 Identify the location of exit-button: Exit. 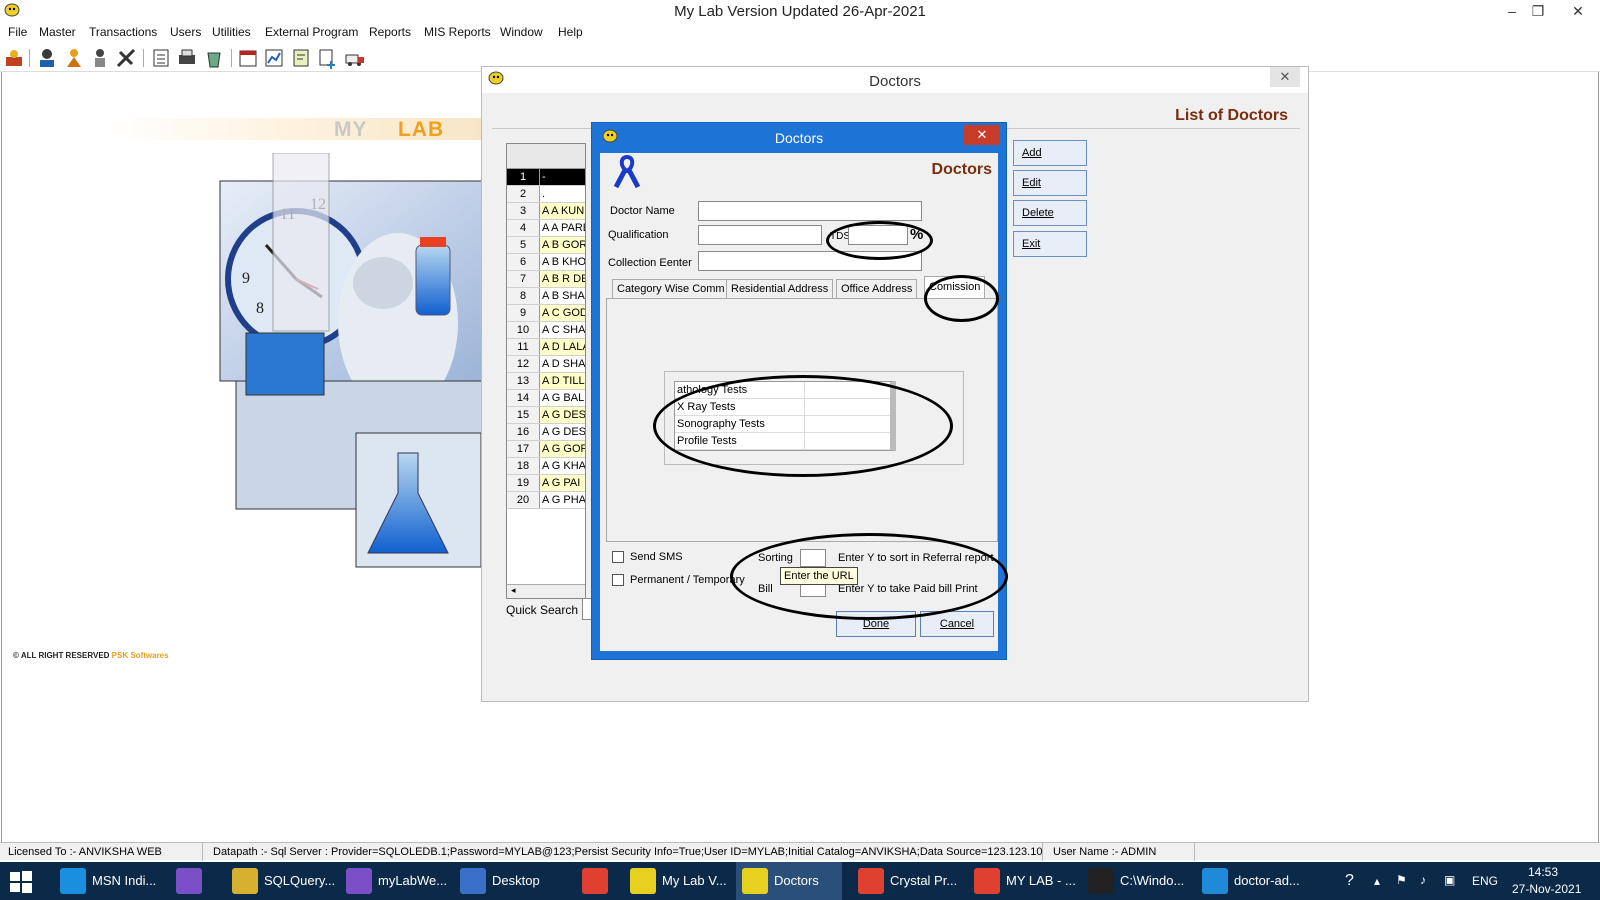
(1050, 244).